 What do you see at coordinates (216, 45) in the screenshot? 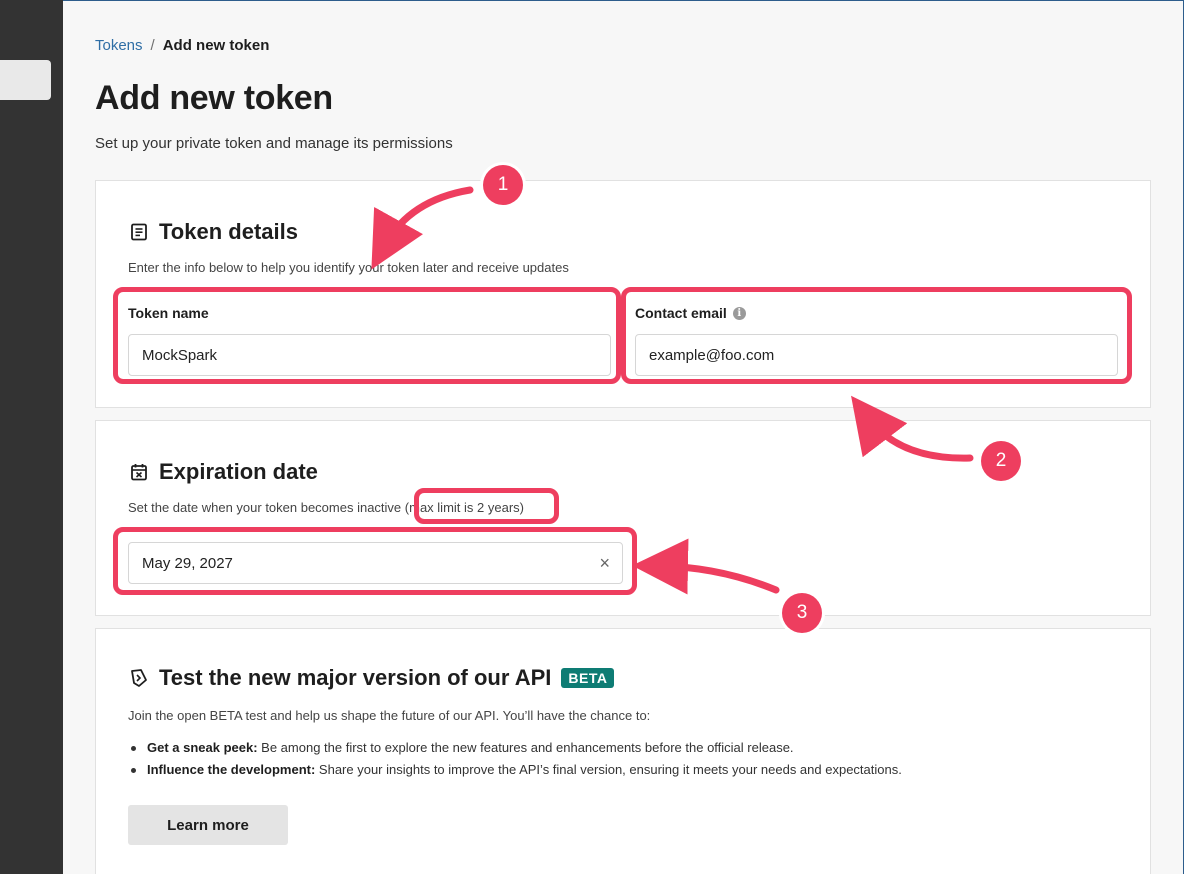
I see `breadcrumb-current: Add new token` at bounding box center [216, 45].